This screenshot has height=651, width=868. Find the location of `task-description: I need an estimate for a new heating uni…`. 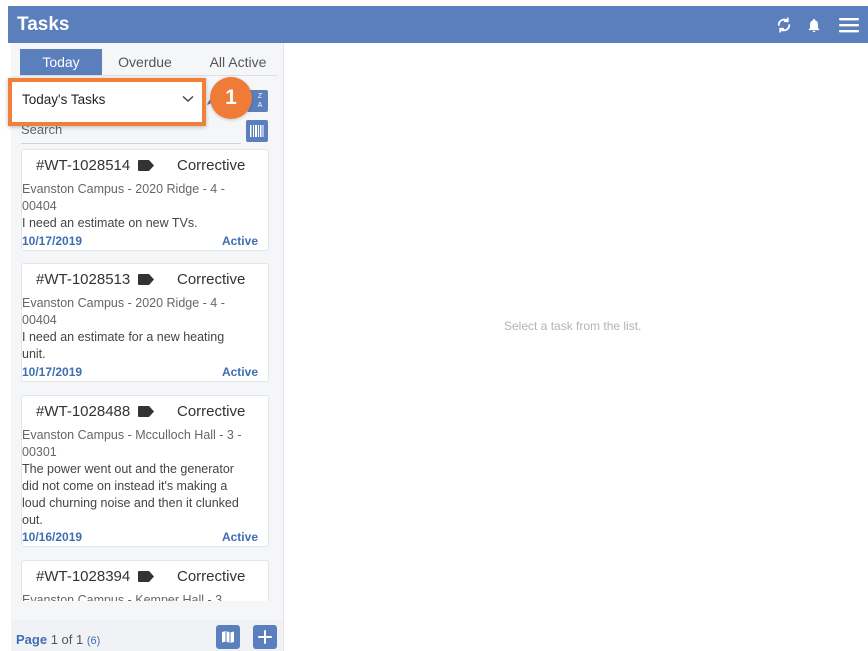

task-description: I need an estimate for a new heating uni… is located at coordinates (123, 345).